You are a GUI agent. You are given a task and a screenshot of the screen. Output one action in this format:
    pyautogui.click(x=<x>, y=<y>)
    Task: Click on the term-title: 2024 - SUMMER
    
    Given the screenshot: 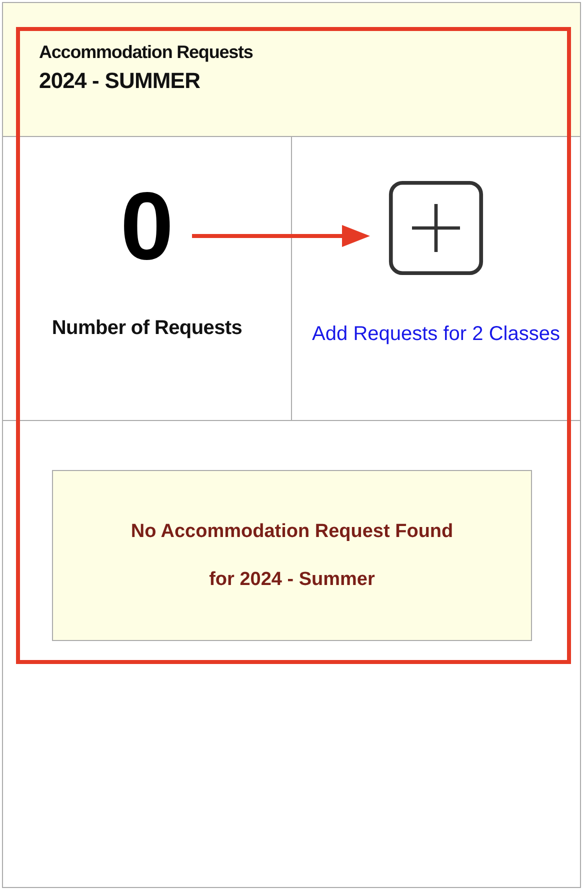 What is the action you would take?
    pyautogui.click(x=119, y=81)
    